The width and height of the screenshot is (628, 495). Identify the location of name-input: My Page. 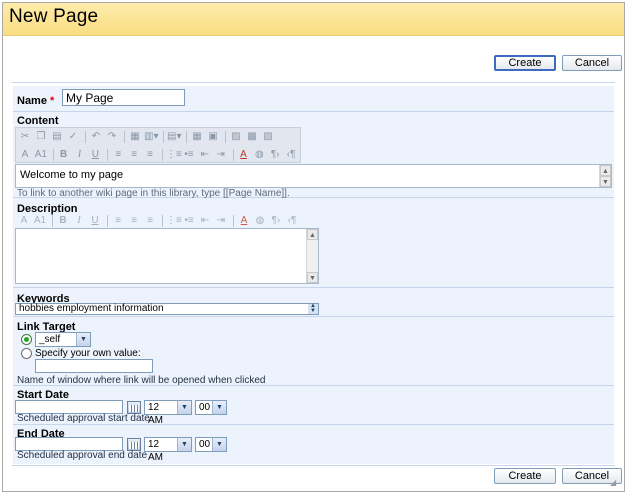
(123, 97).